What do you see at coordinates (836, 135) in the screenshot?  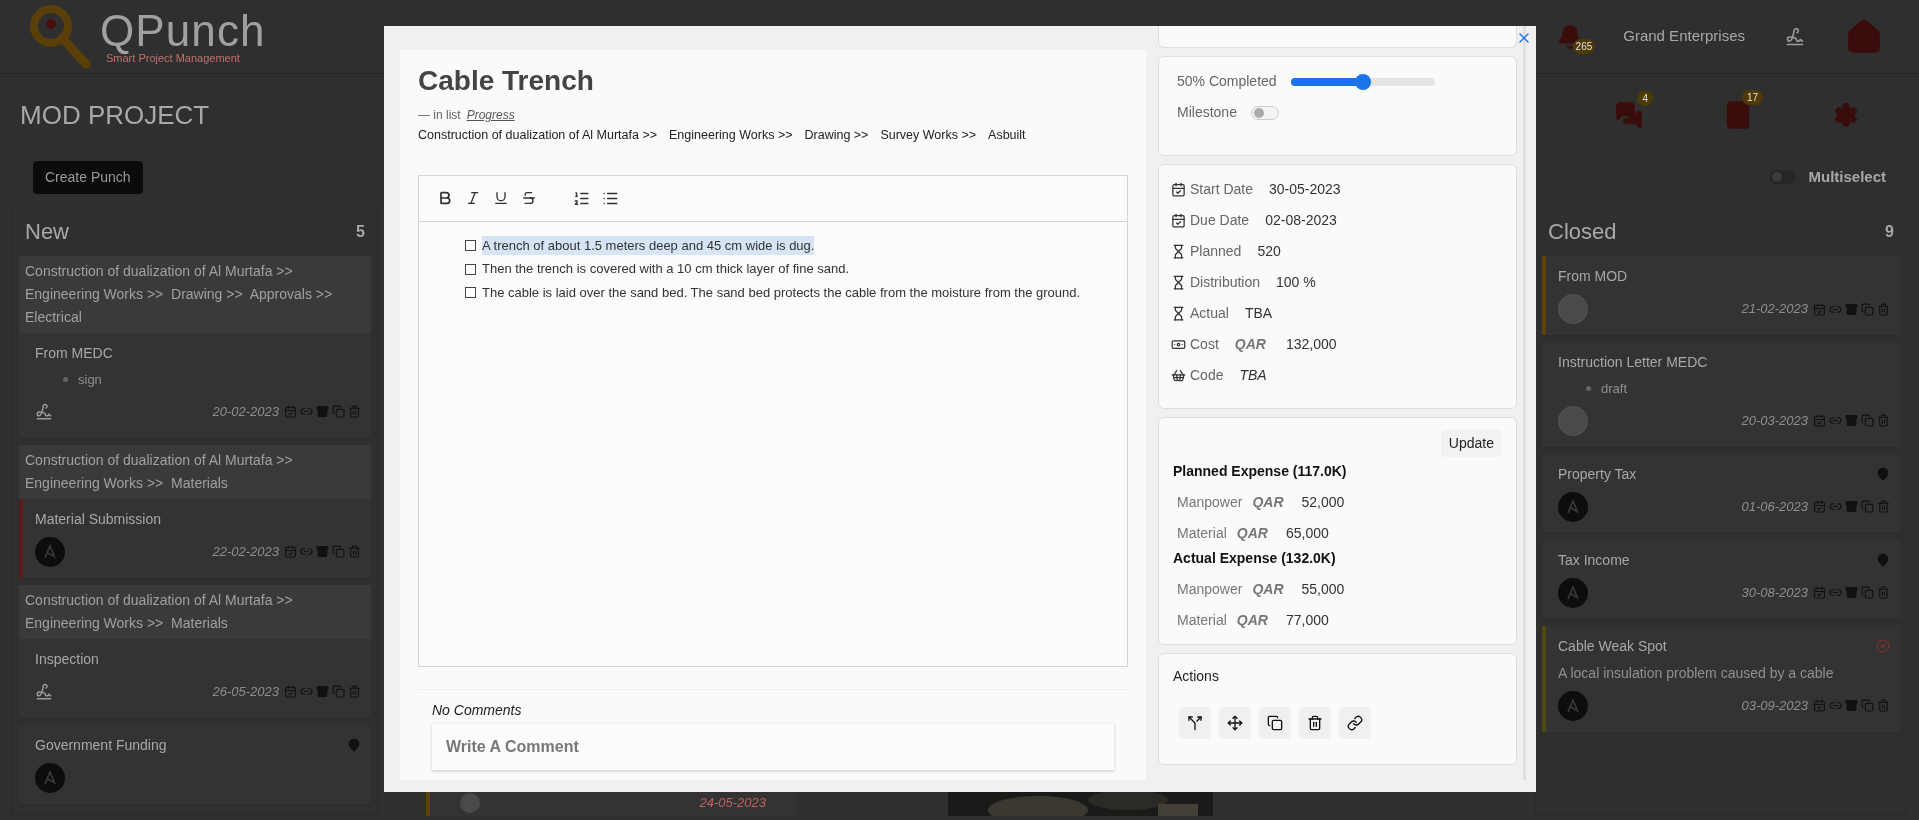 I see `breadcrumb-item: Drawing >>` at bounding box center [836, 135].